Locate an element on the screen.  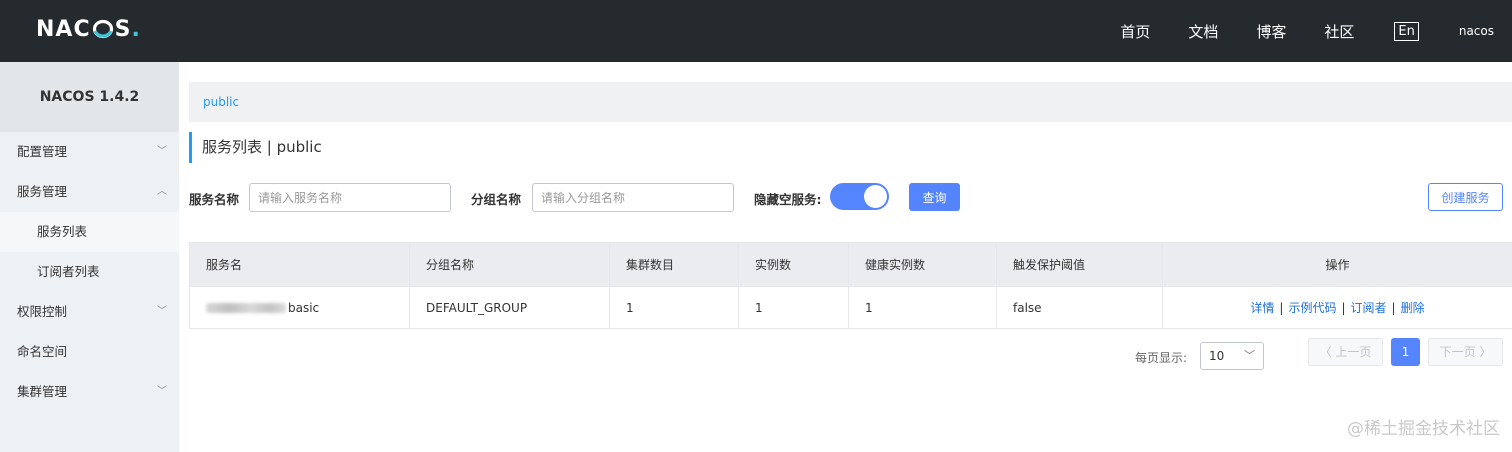
group-name-label: 分组名称 is located at coordinates (496, 199).